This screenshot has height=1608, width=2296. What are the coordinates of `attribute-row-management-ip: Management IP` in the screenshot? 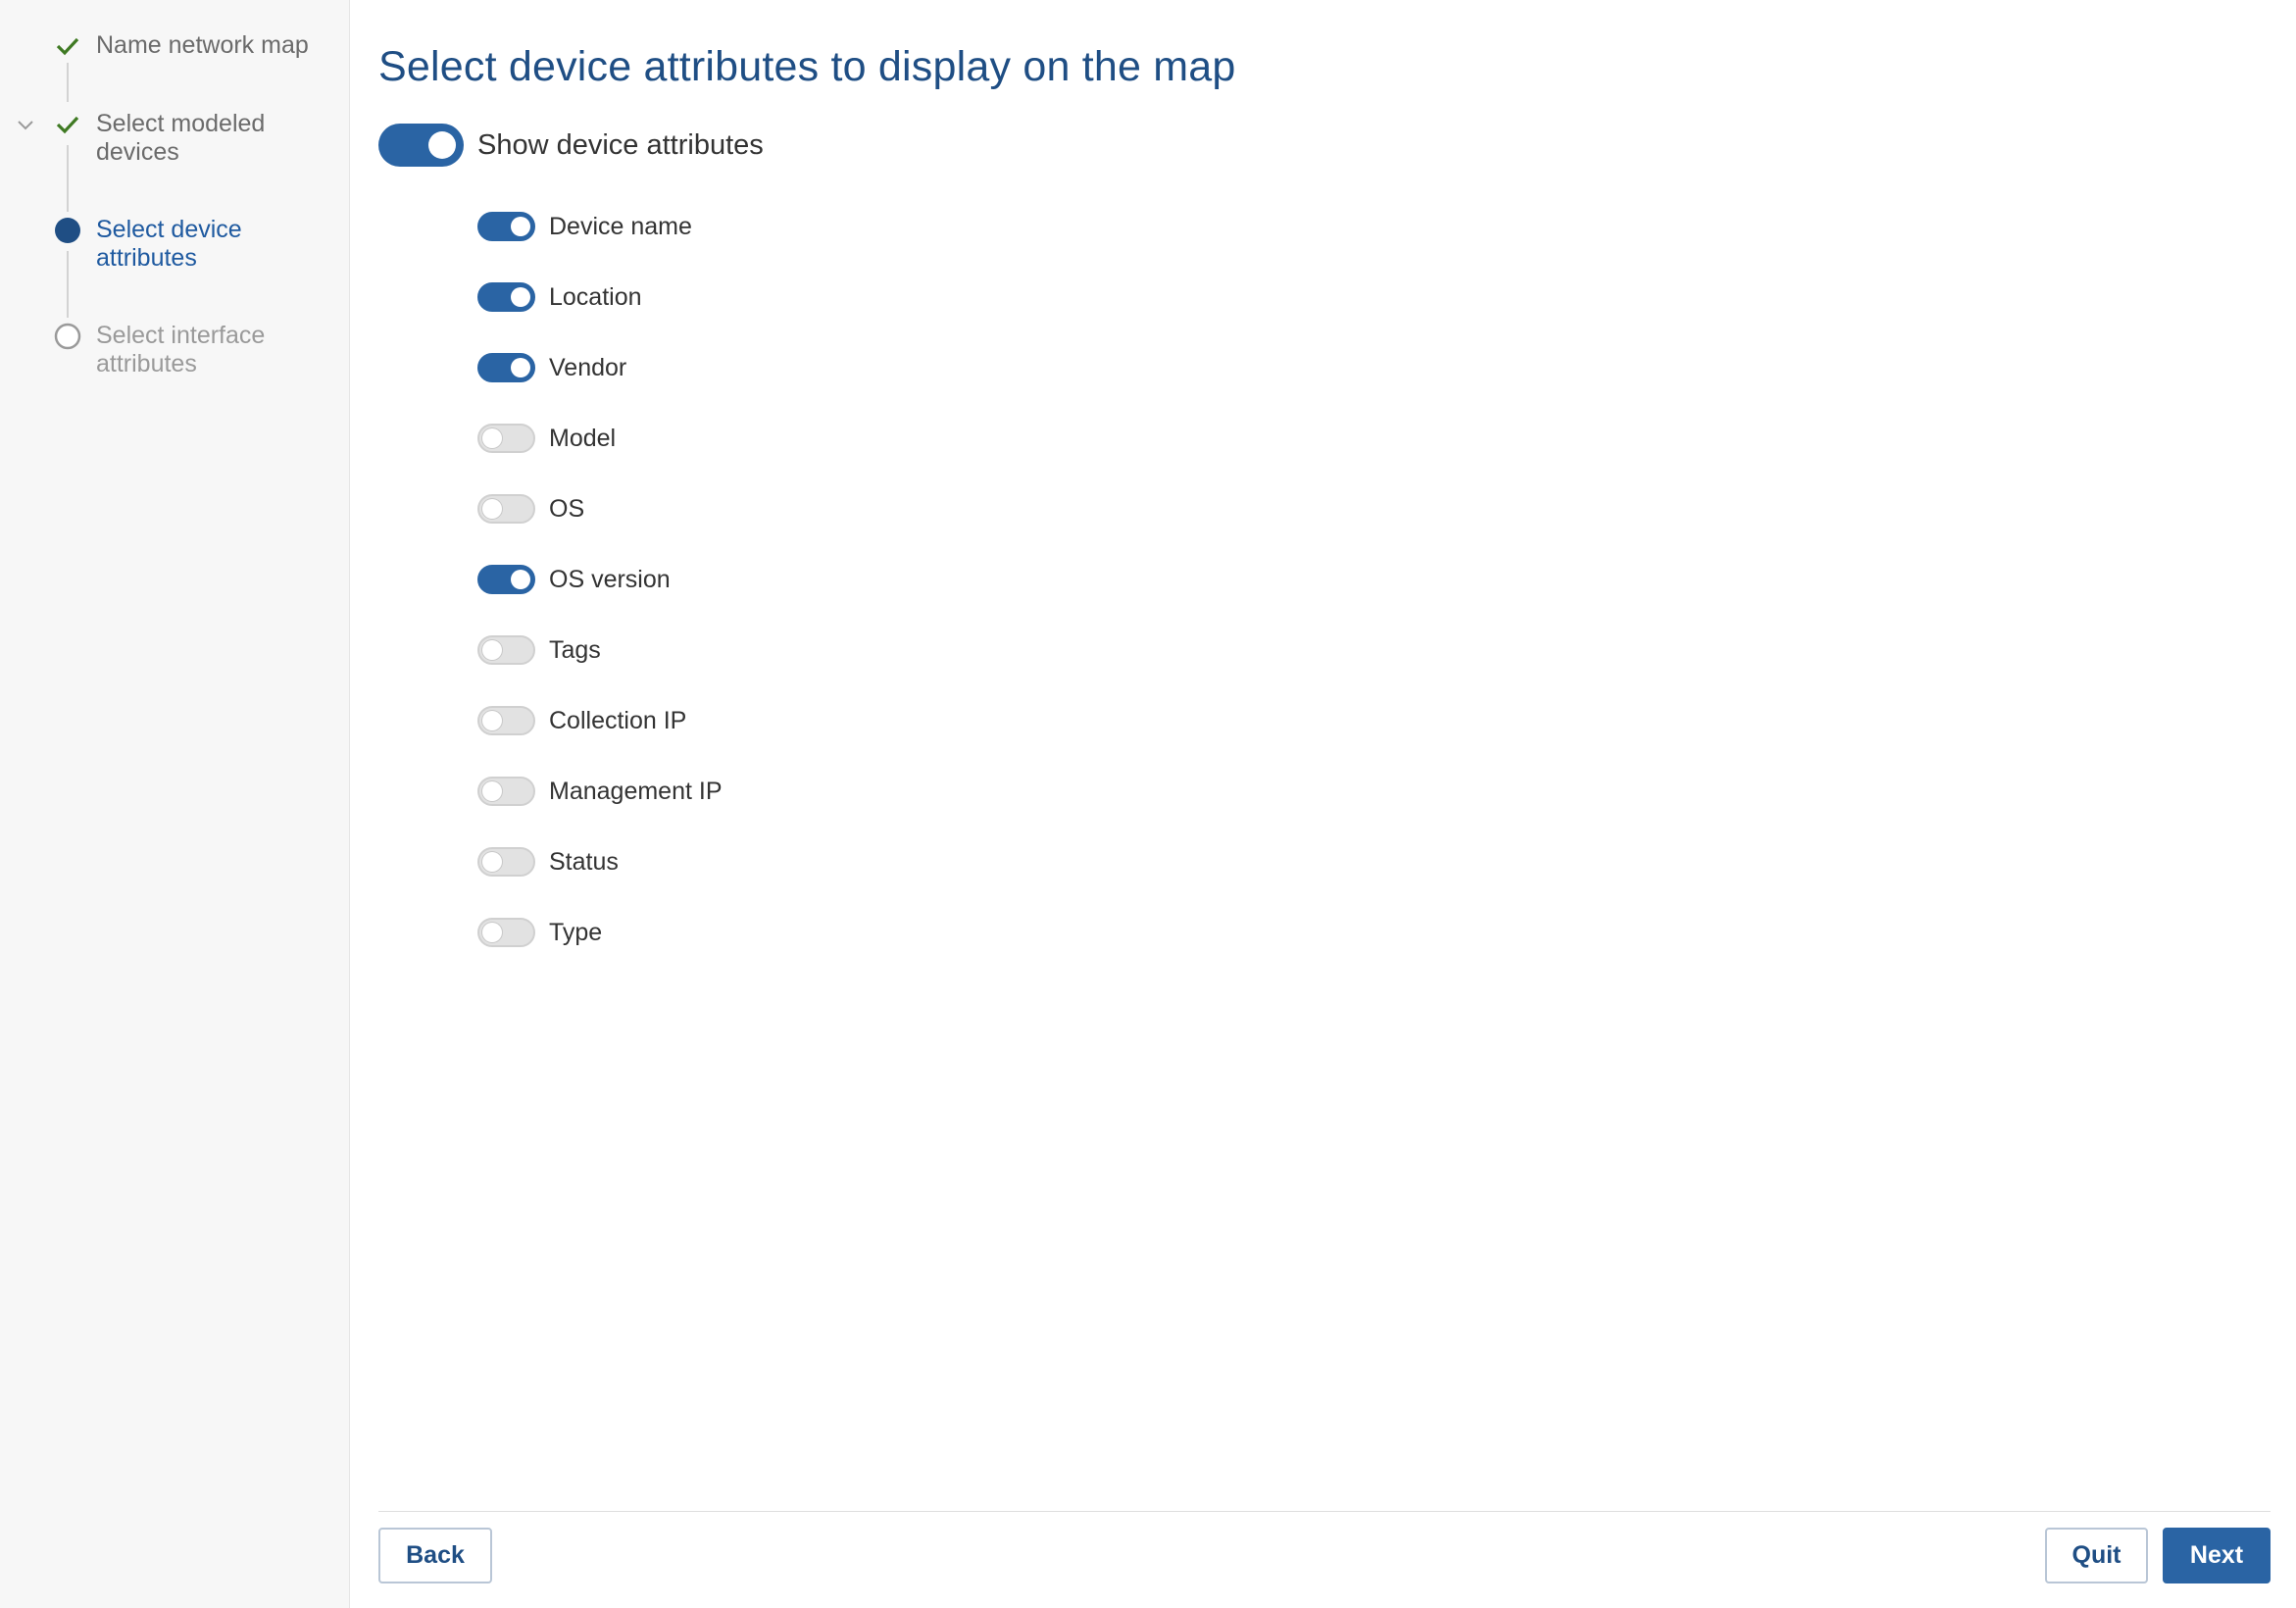 It's located at (600, 791).